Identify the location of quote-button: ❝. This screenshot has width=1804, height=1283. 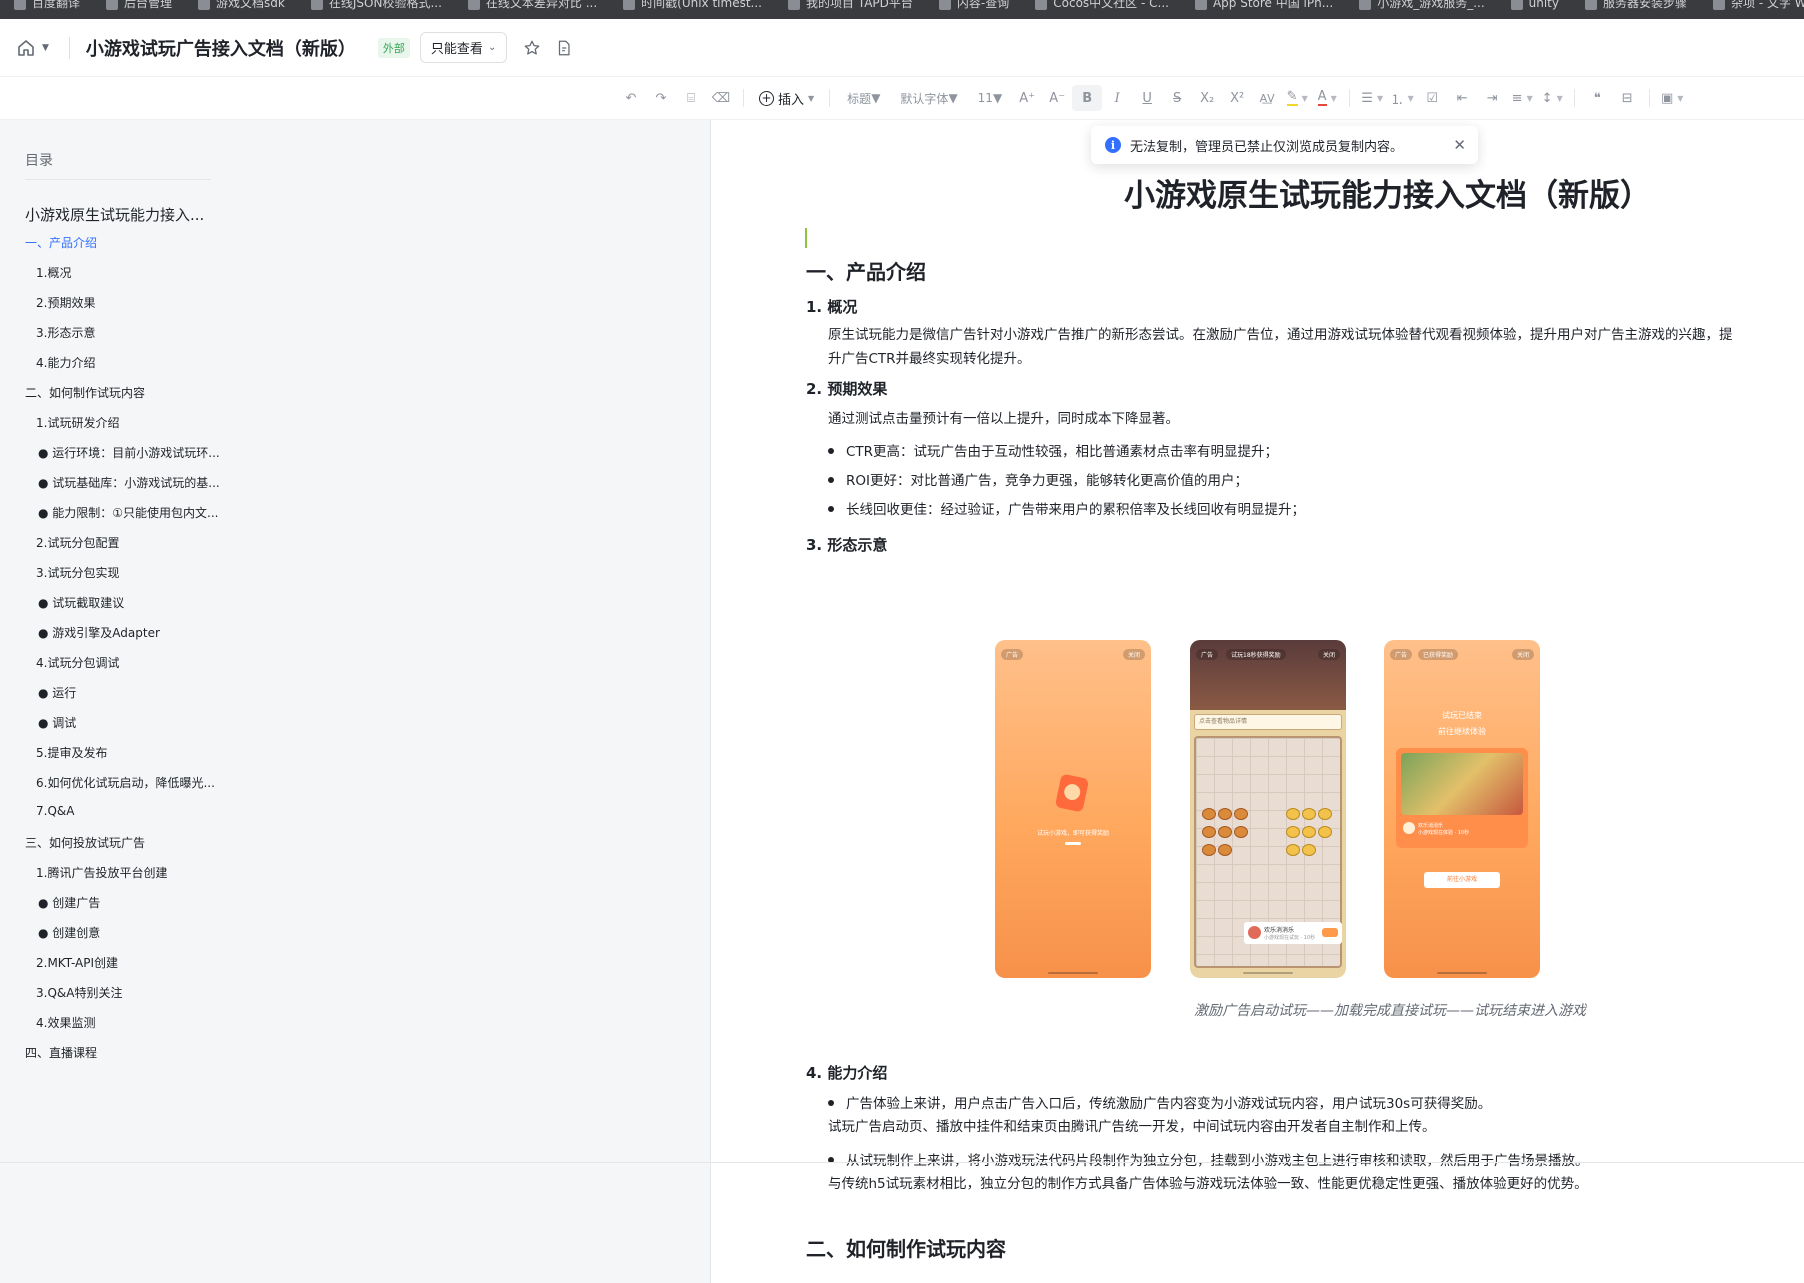
(1597, 98).